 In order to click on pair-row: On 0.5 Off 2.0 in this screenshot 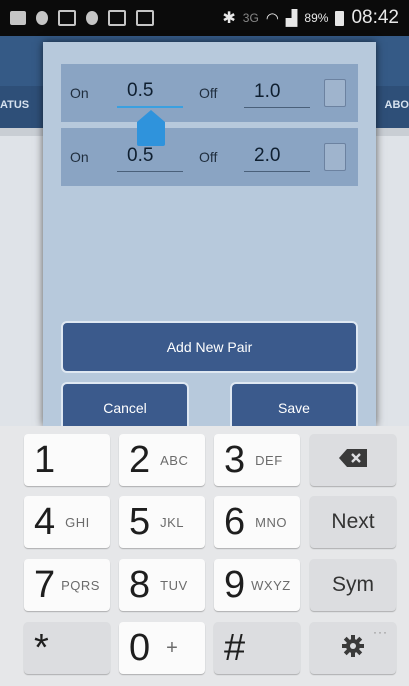, I will do `click(209, 157)`.